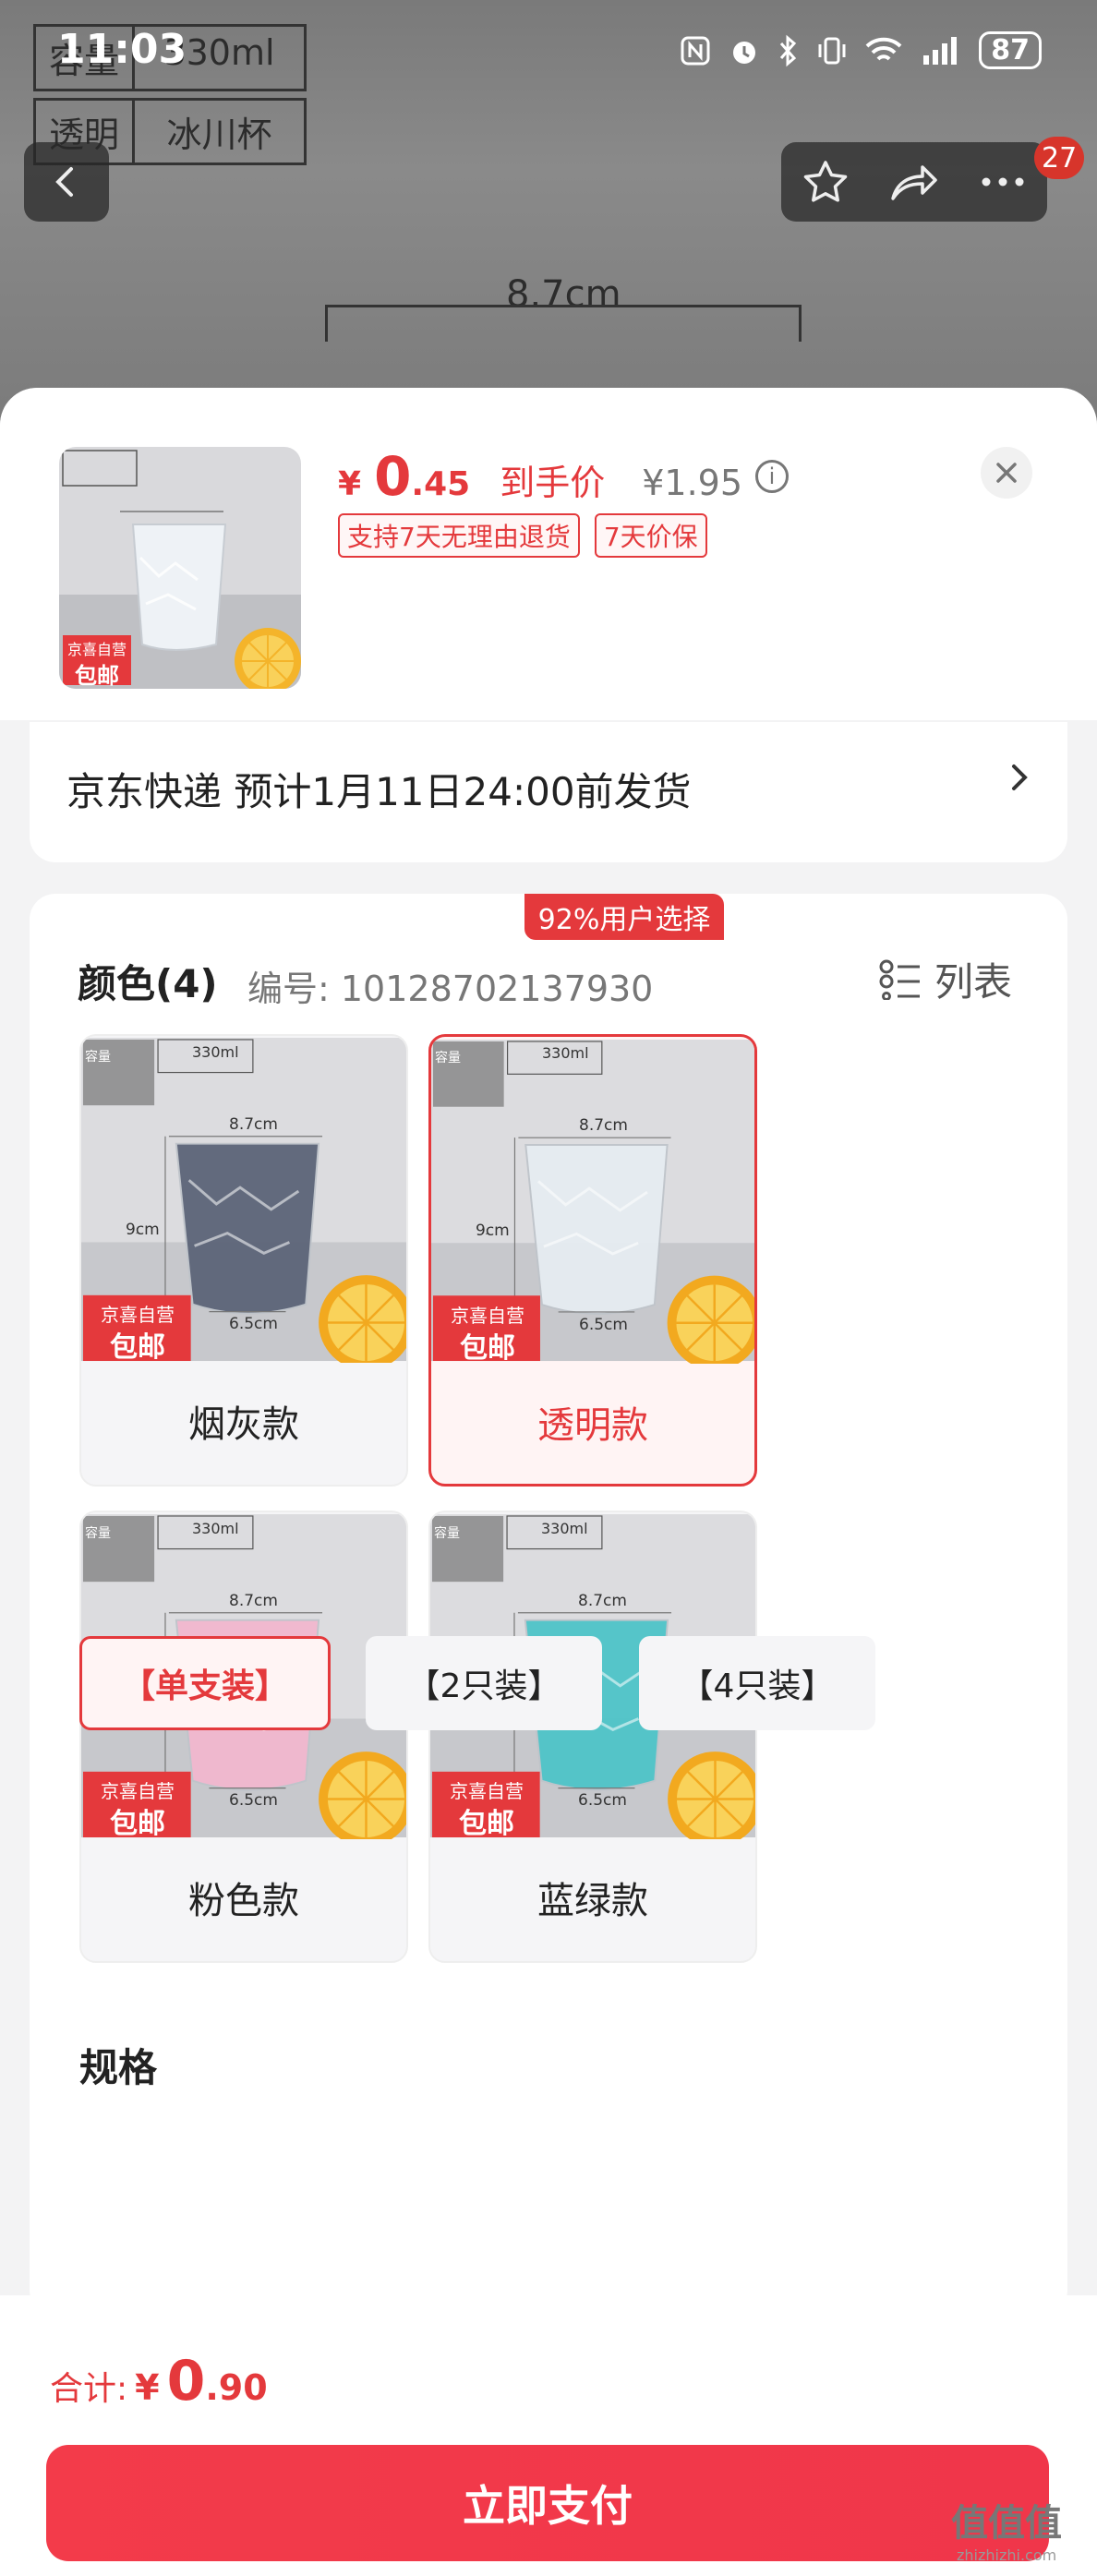  I want to click on signal-icon, so click(941, 50).